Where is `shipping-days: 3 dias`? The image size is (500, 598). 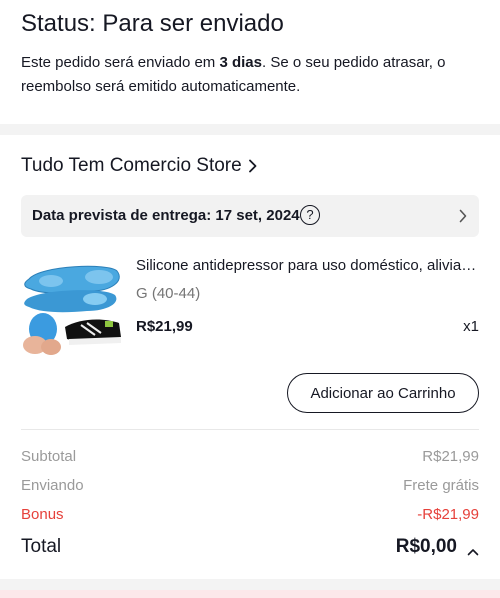
shipping-days: 3 dias is located at coordinates (240, 62).